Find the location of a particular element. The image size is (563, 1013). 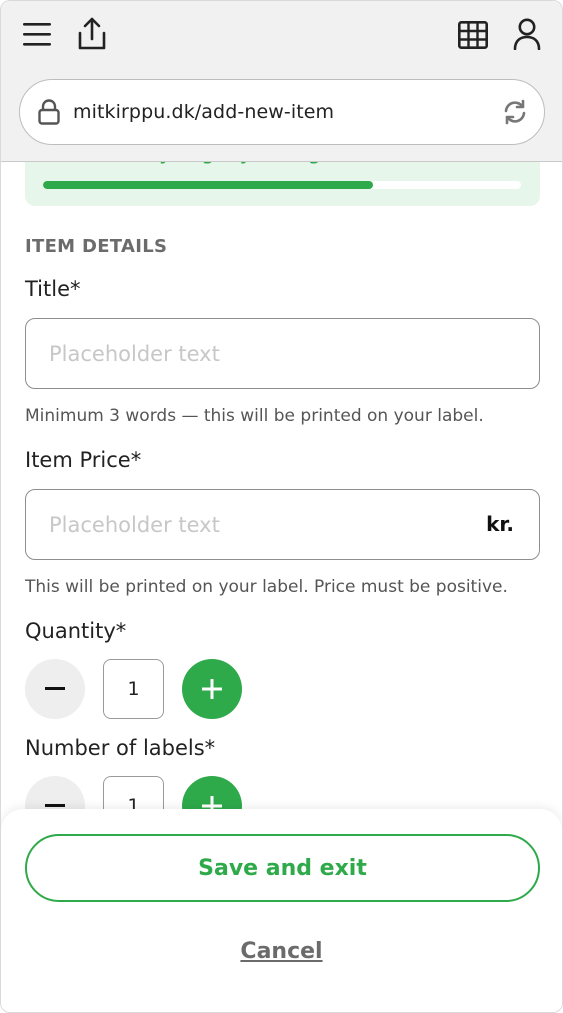

quantity-label: Quantity* is located at coordinates (76, 631).